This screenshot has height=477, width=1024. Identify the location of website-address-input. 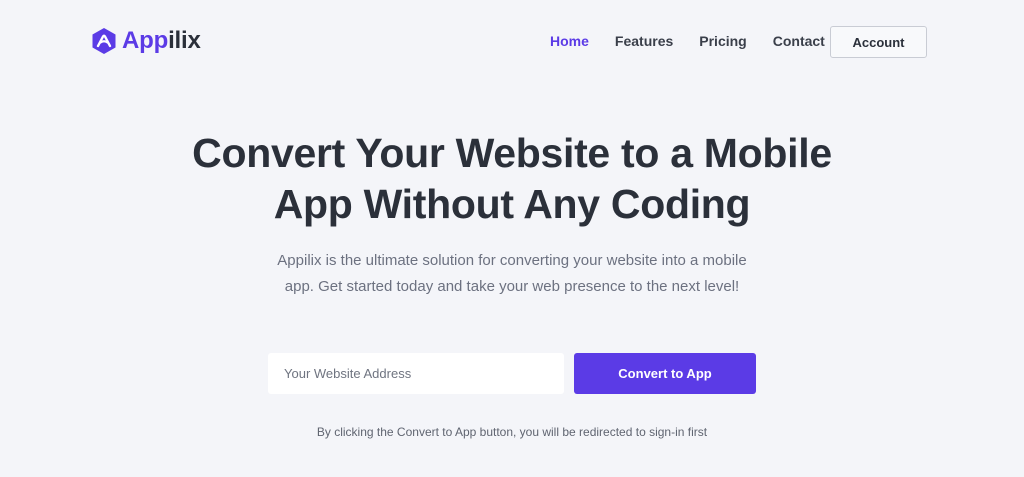
(416, 373).